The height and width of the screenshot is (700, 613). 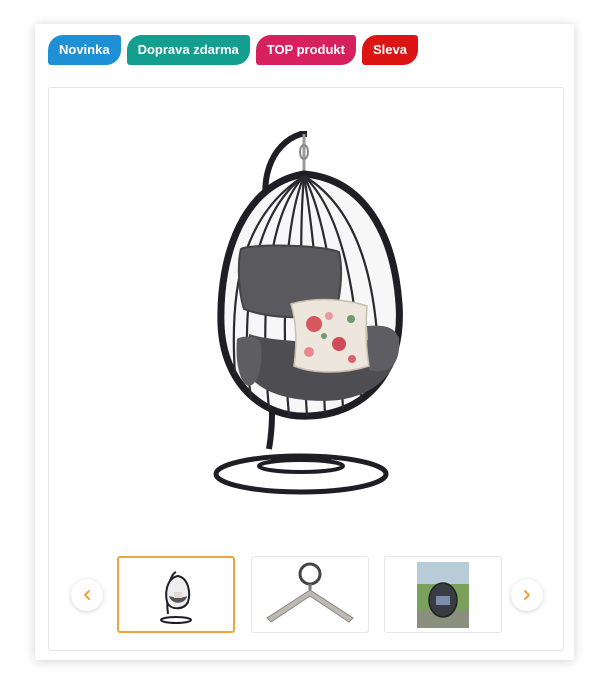 I want to click on badge-sleva: Sleva, so click(x=389, y=50).